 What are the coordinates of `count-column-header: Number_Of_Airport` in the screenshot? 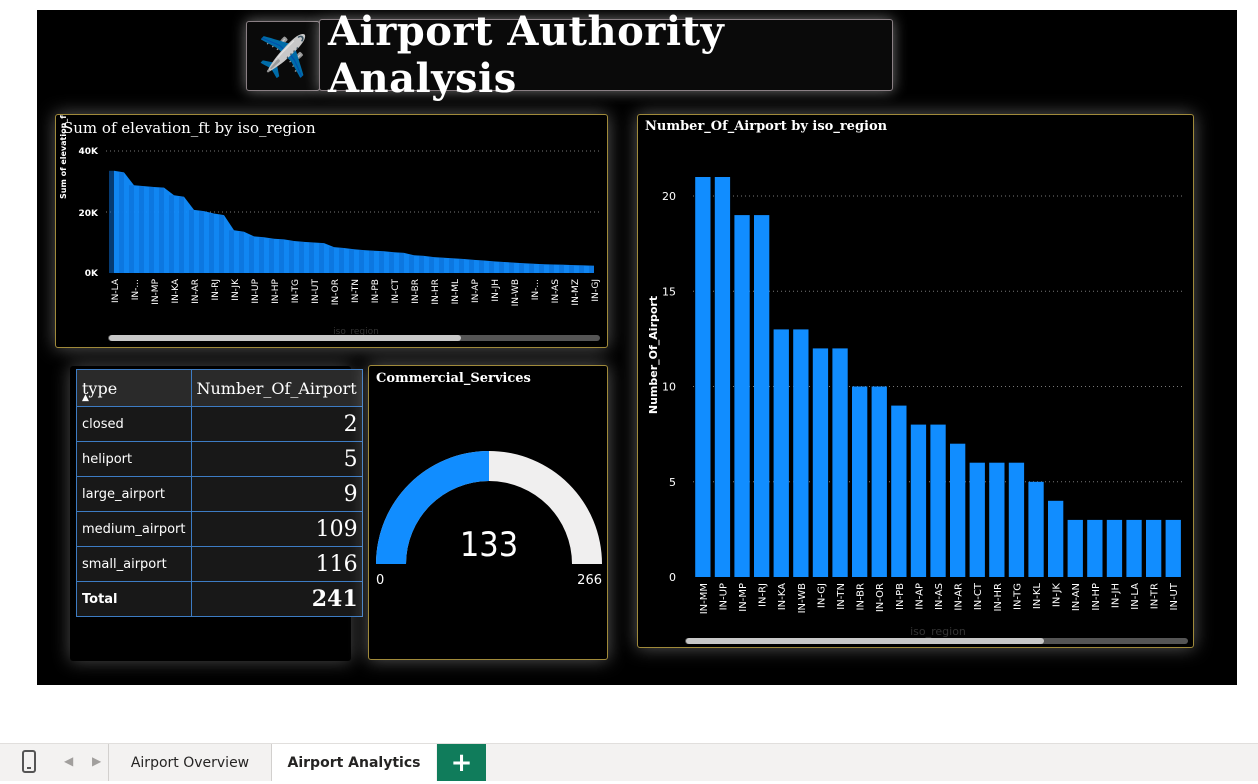 It's located at (276, 388).